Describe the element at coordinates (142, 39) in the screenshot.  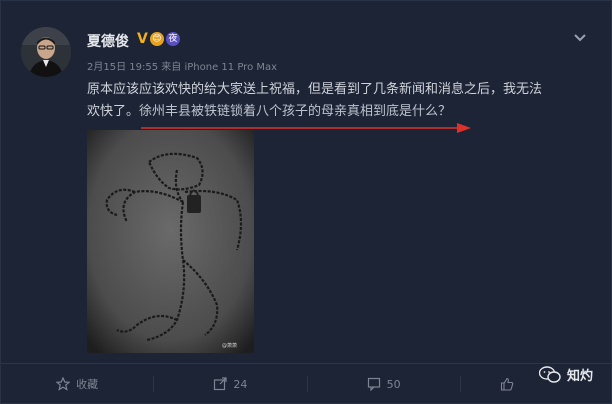
I see `verified-icon: V` at that location.